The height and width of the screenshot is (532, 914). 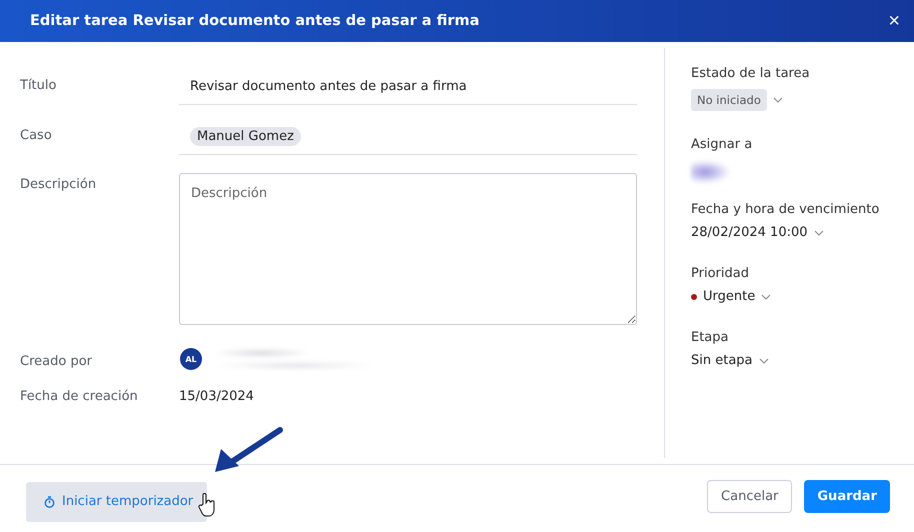 I want to click on field-label: Descripción, so click(x=59, y=185).